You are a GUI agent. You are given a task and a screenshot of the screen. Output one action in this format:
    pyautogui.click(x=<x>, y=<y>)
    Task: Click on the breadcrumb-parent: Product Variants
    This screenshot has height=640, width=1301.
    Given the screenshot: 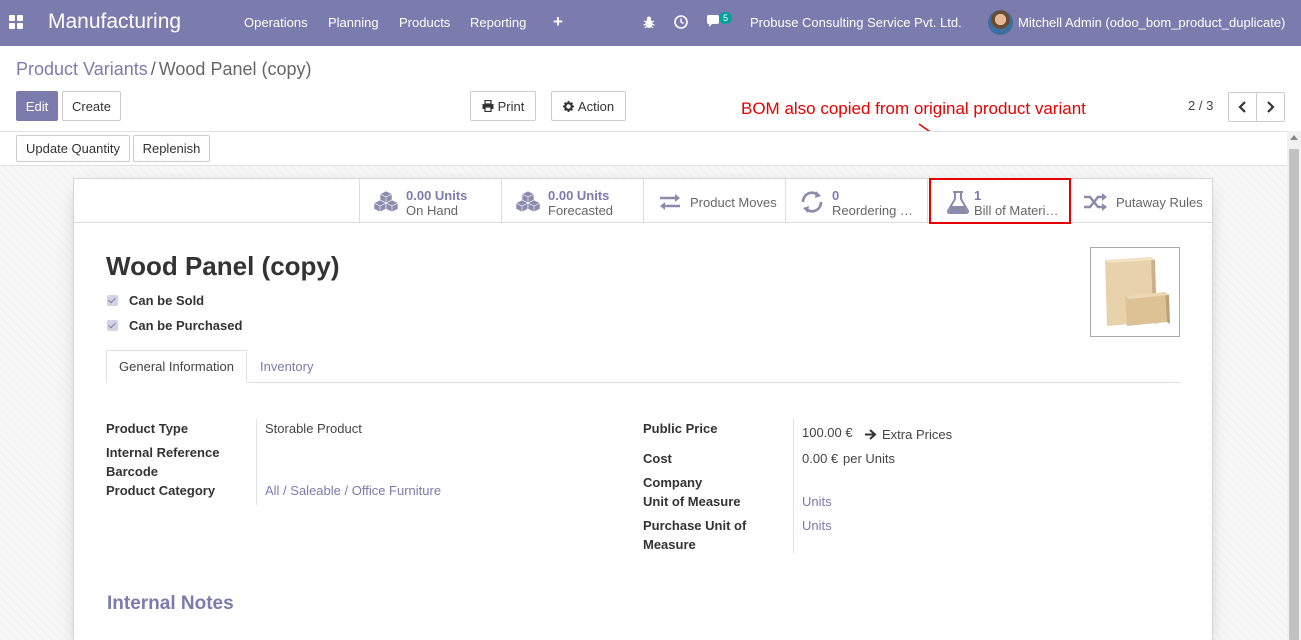 What is the action you would take?
    pyautogui.click(x=82, y=69)
    